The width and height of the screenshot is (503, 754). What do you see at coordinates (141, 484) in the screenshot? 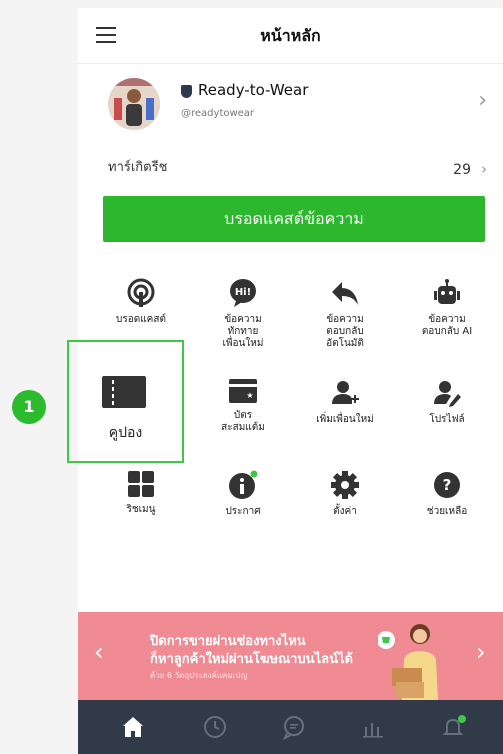
I see `grid-icon` at bounding box center [141, 484].